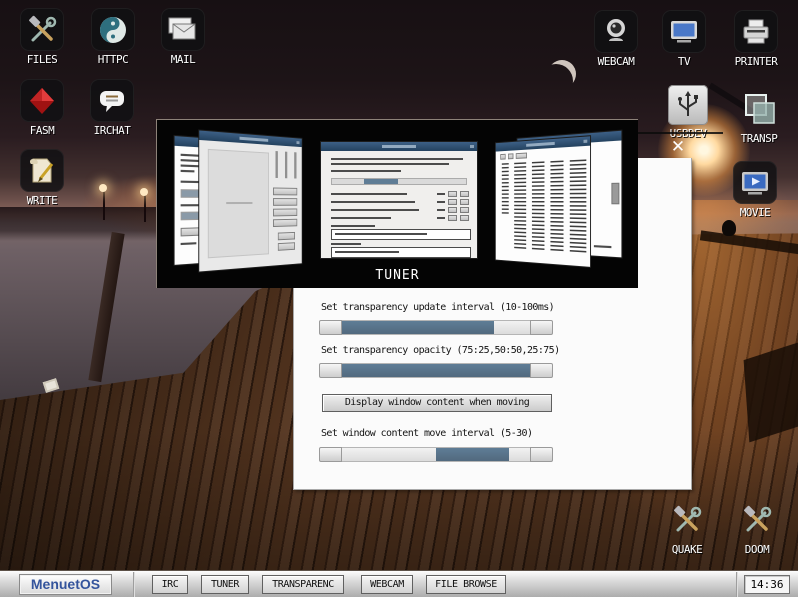  What do you see at coordinates (615, 193) in the screenshot?
I see `preview-scrollbar` at bounding box center [615, 193].